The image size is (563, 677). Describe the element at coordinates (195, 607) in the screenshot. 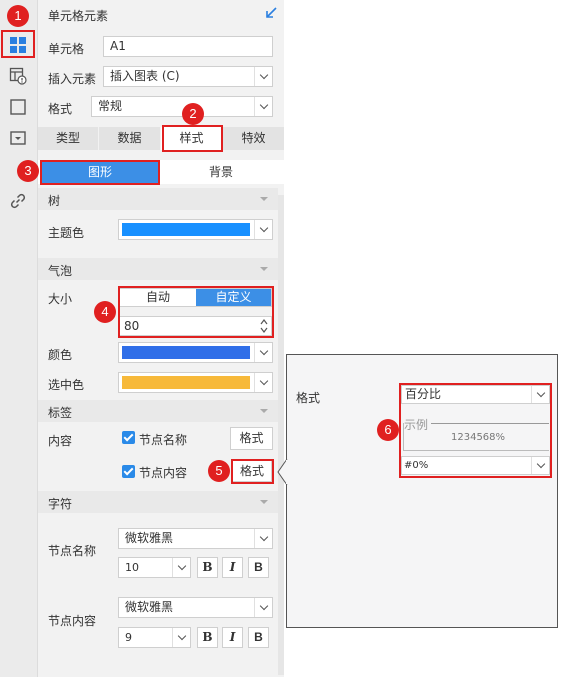

I see `node-content-font-select: 微软雅黑` at that location.